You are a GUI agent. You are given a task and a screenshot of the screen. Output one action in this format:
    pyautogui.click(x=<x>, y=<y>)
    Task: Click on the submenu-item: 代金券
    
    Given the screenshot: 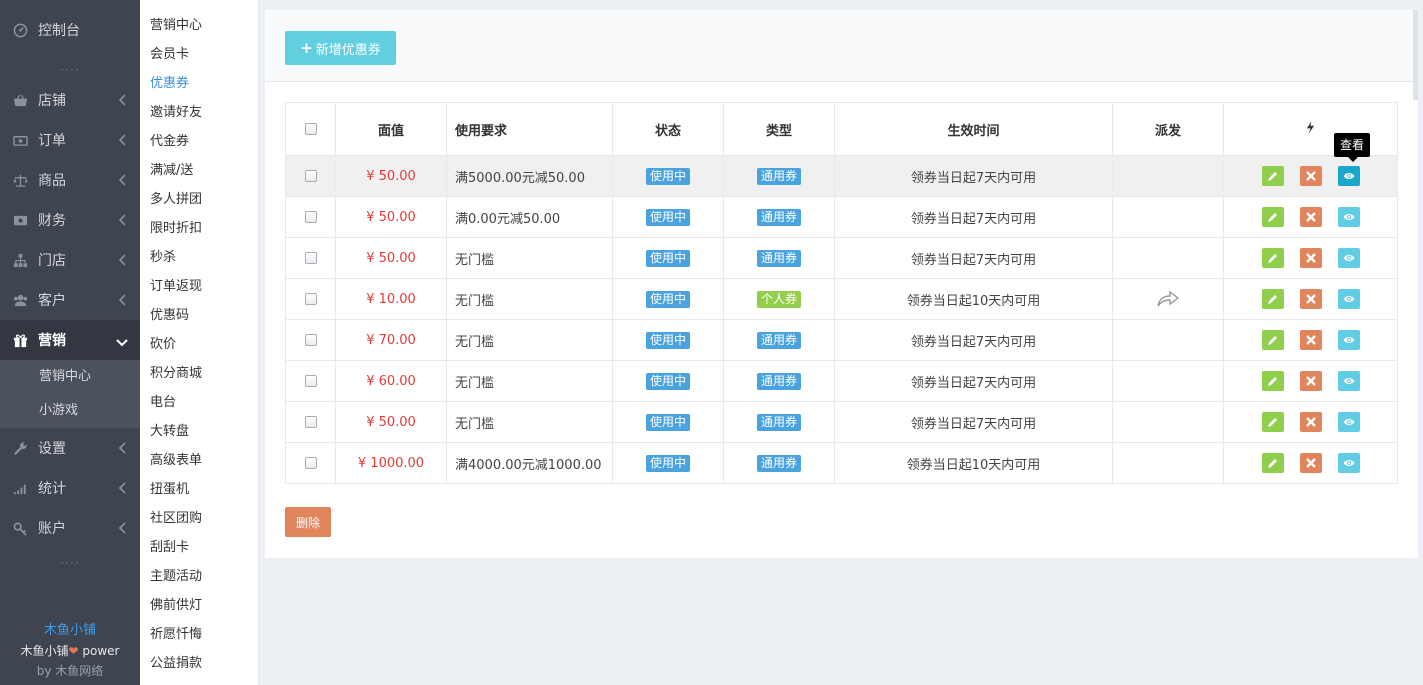 What is the action you would take?
    pyautogui.click(x=199, y=141)
    